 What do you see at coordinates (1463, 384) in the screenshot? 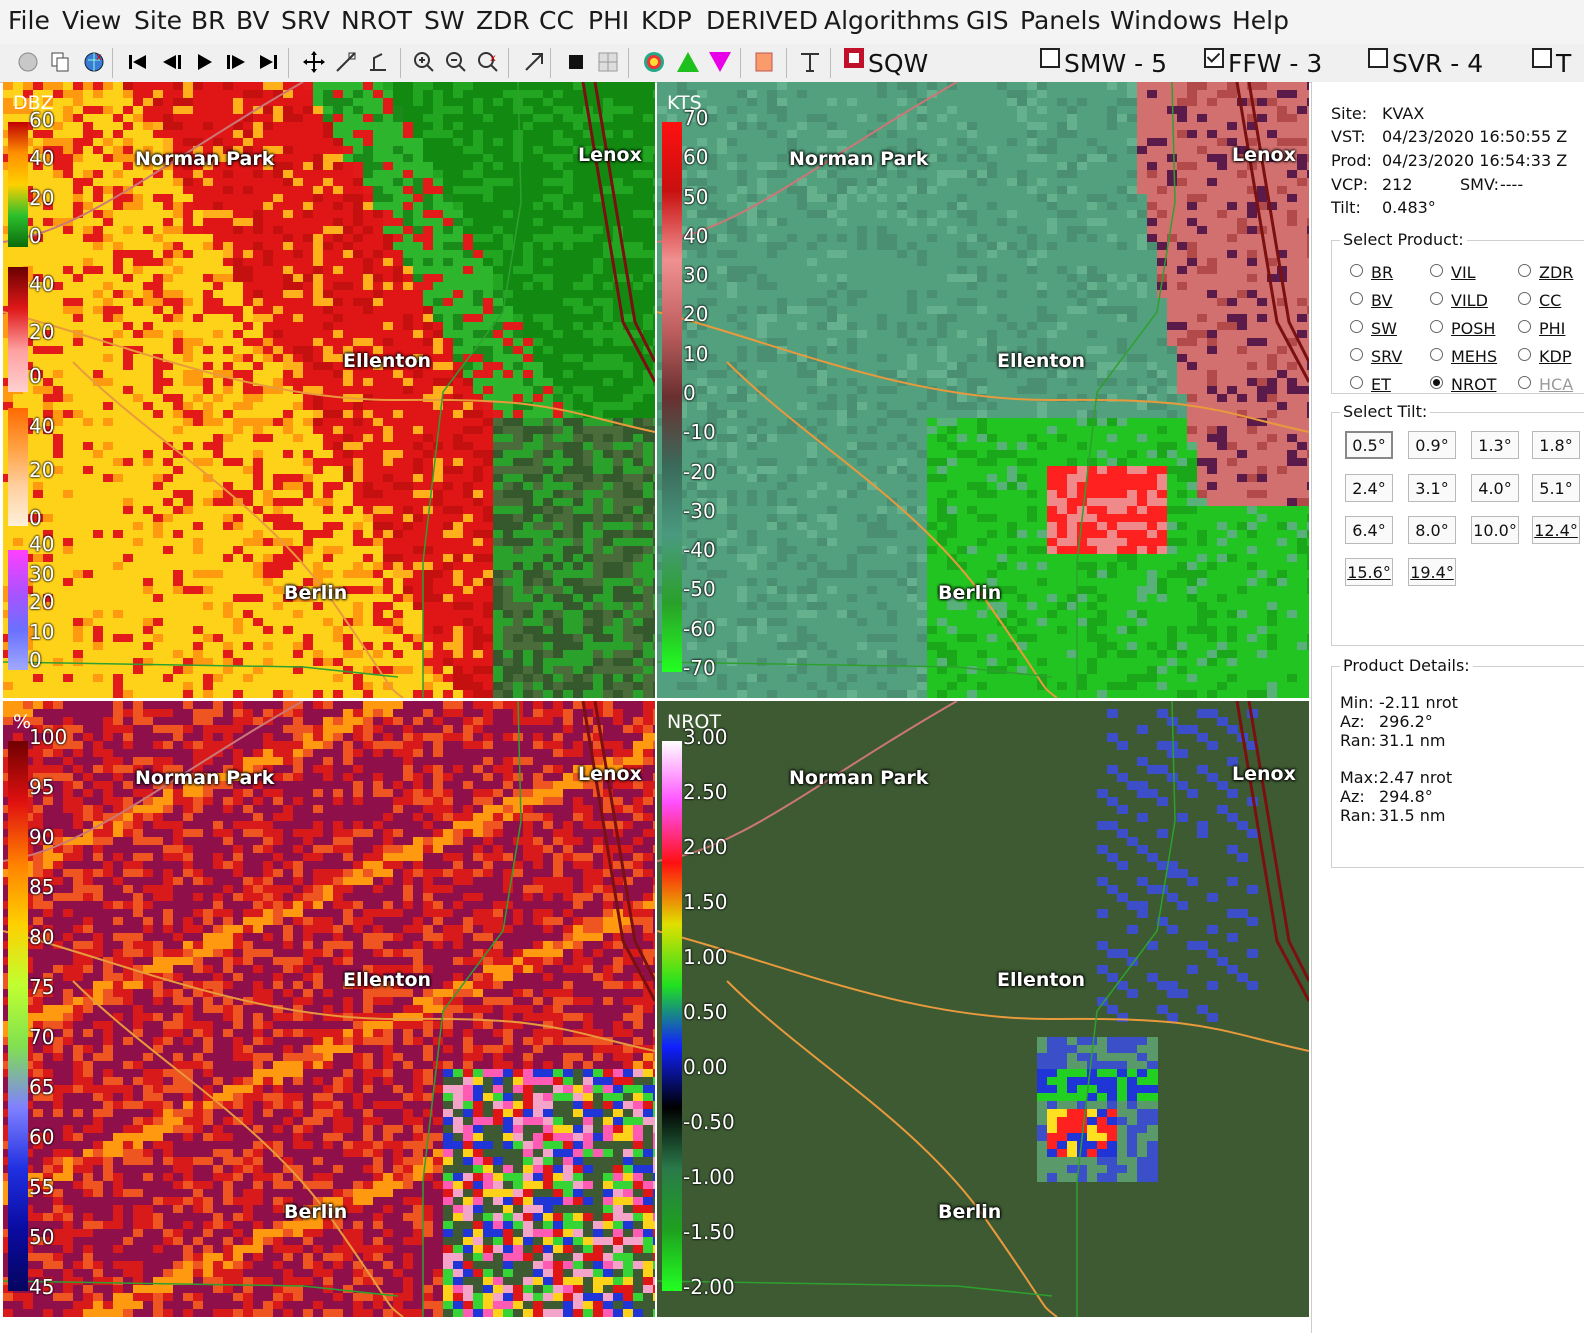
I see `product-radio-nrot: NROT` at bounding box center [1463, 384].